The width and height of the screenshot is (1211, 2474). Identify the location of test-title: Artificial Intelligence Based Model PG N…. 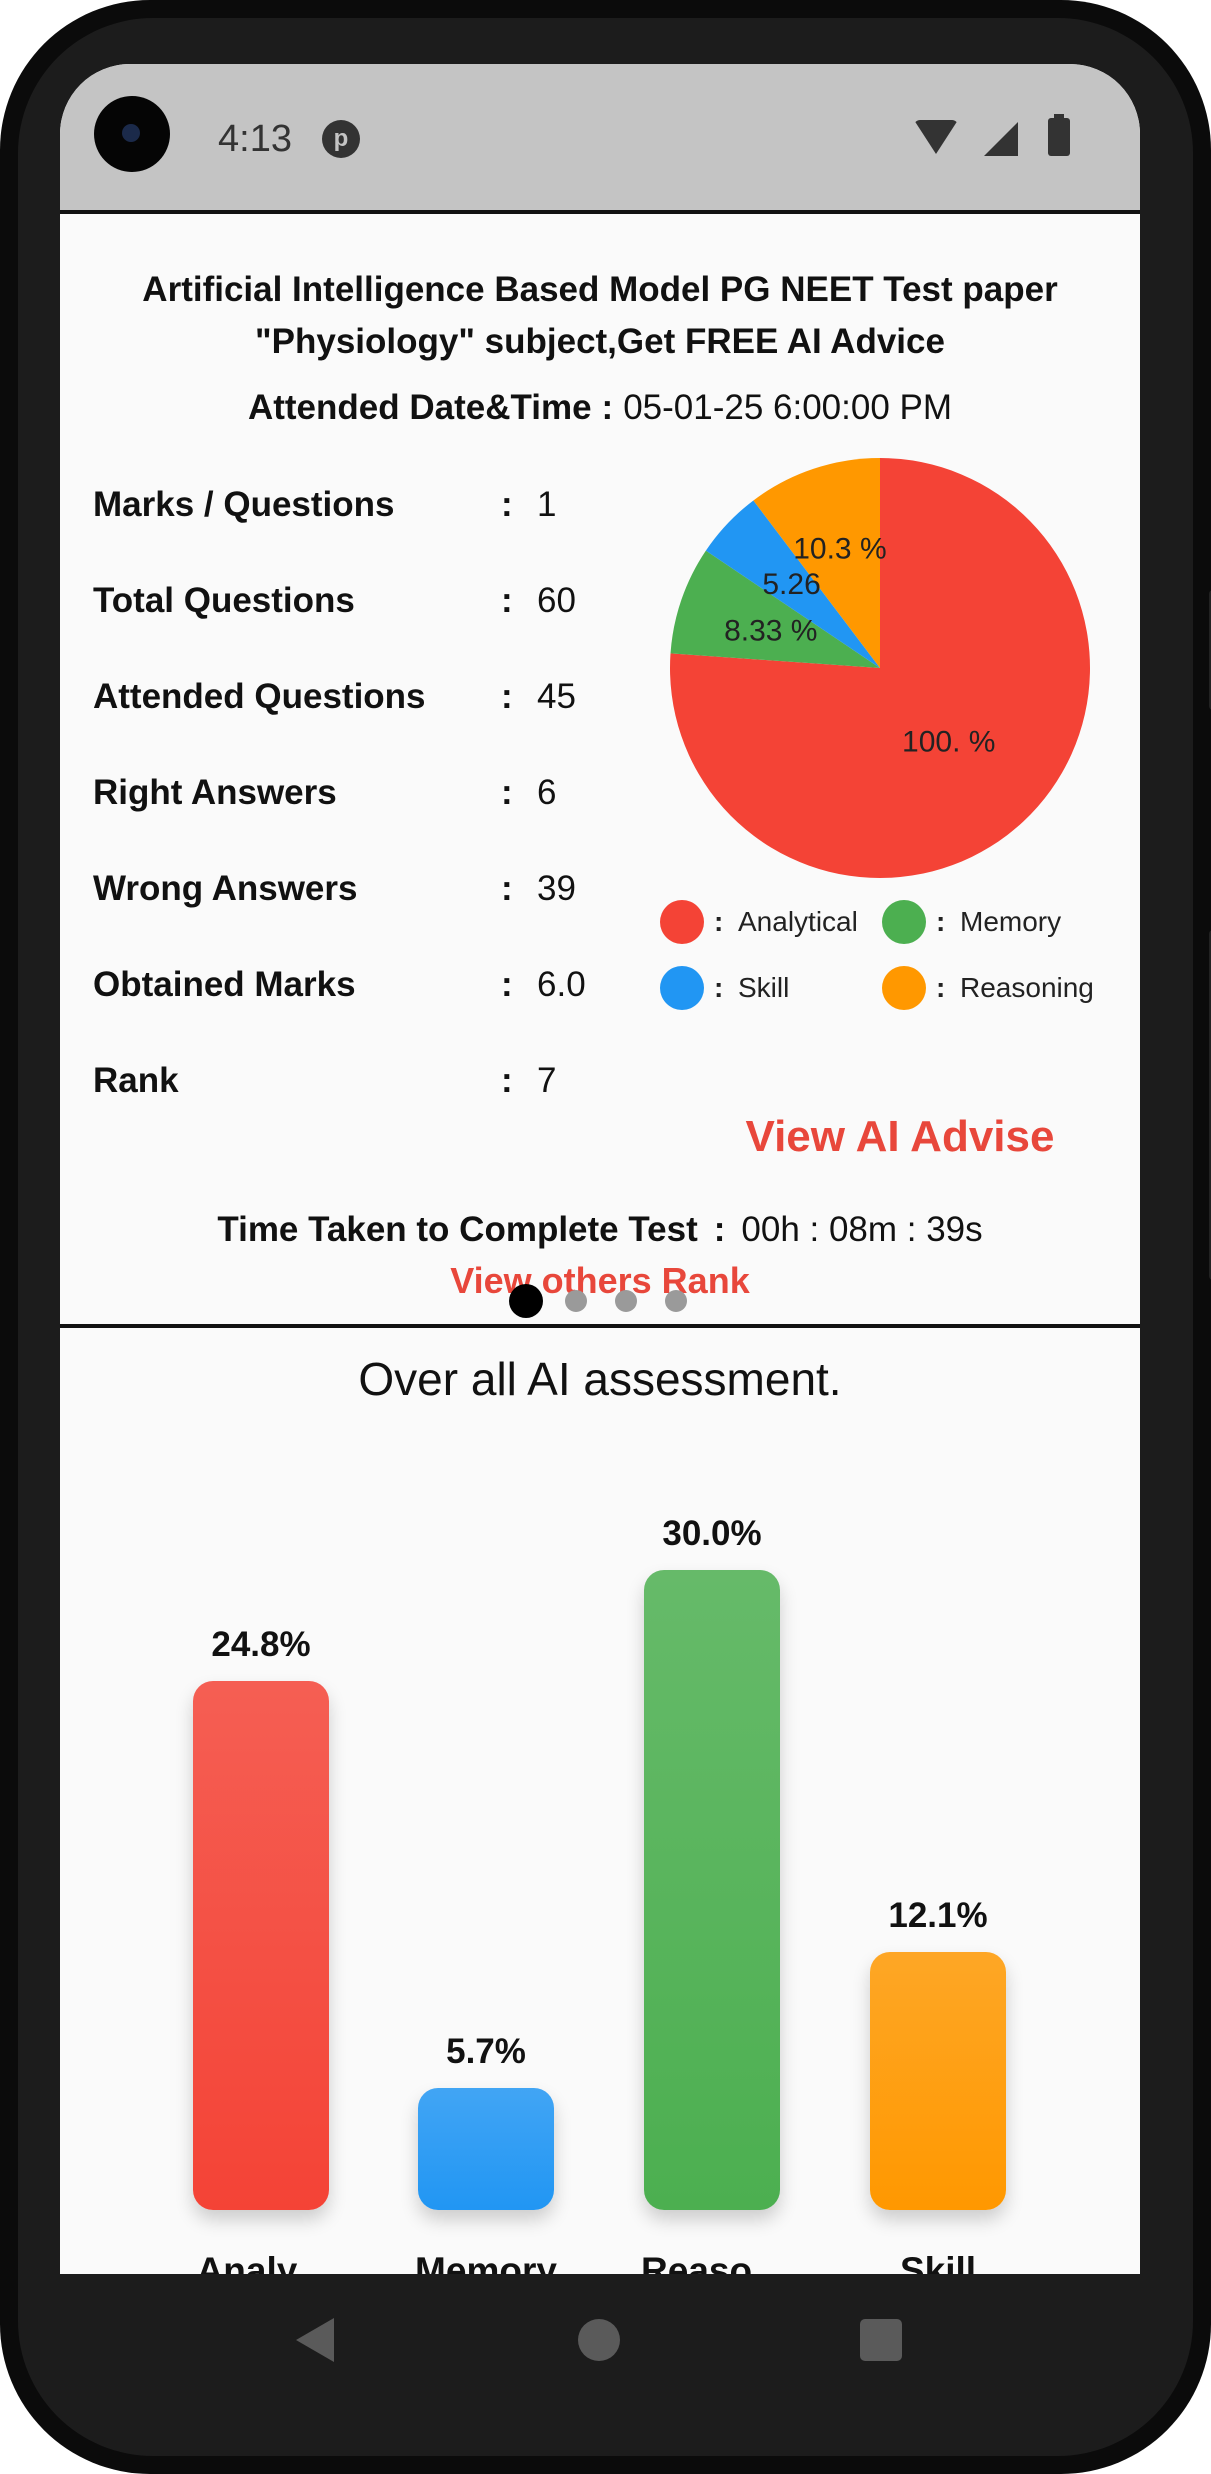
(600, 316).